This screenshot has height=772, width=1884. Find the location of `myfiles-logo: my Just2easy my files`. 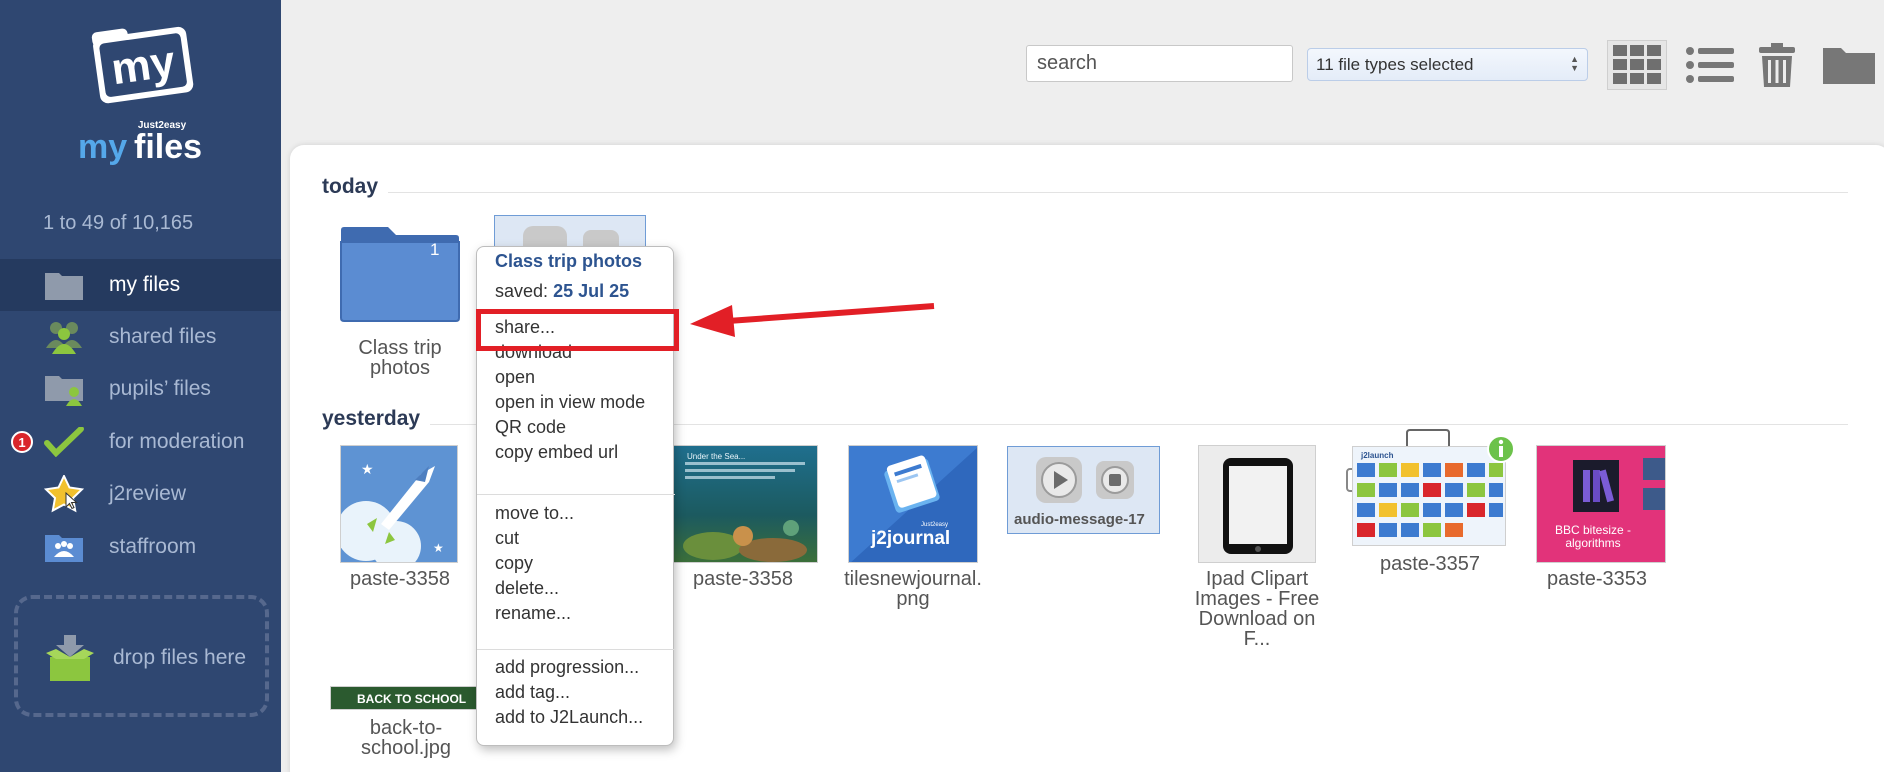

myfiles-logo: my Just2easy my files is located at coordinates (145, 96).